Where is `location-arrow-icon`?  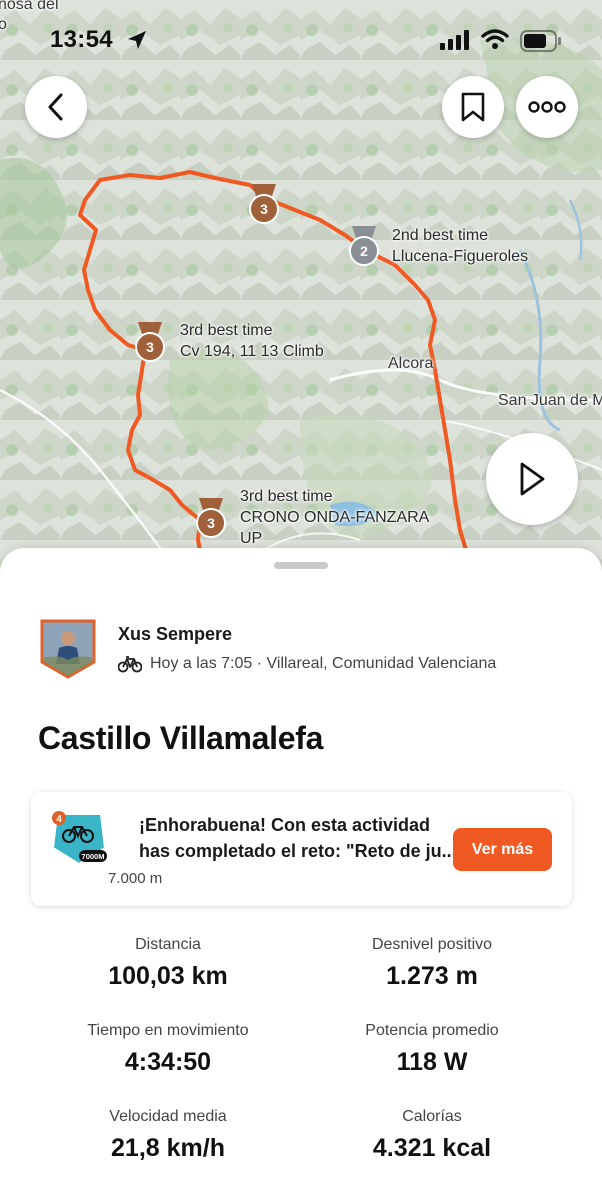
location-arrow-icon is located at coordinates (137, 40).